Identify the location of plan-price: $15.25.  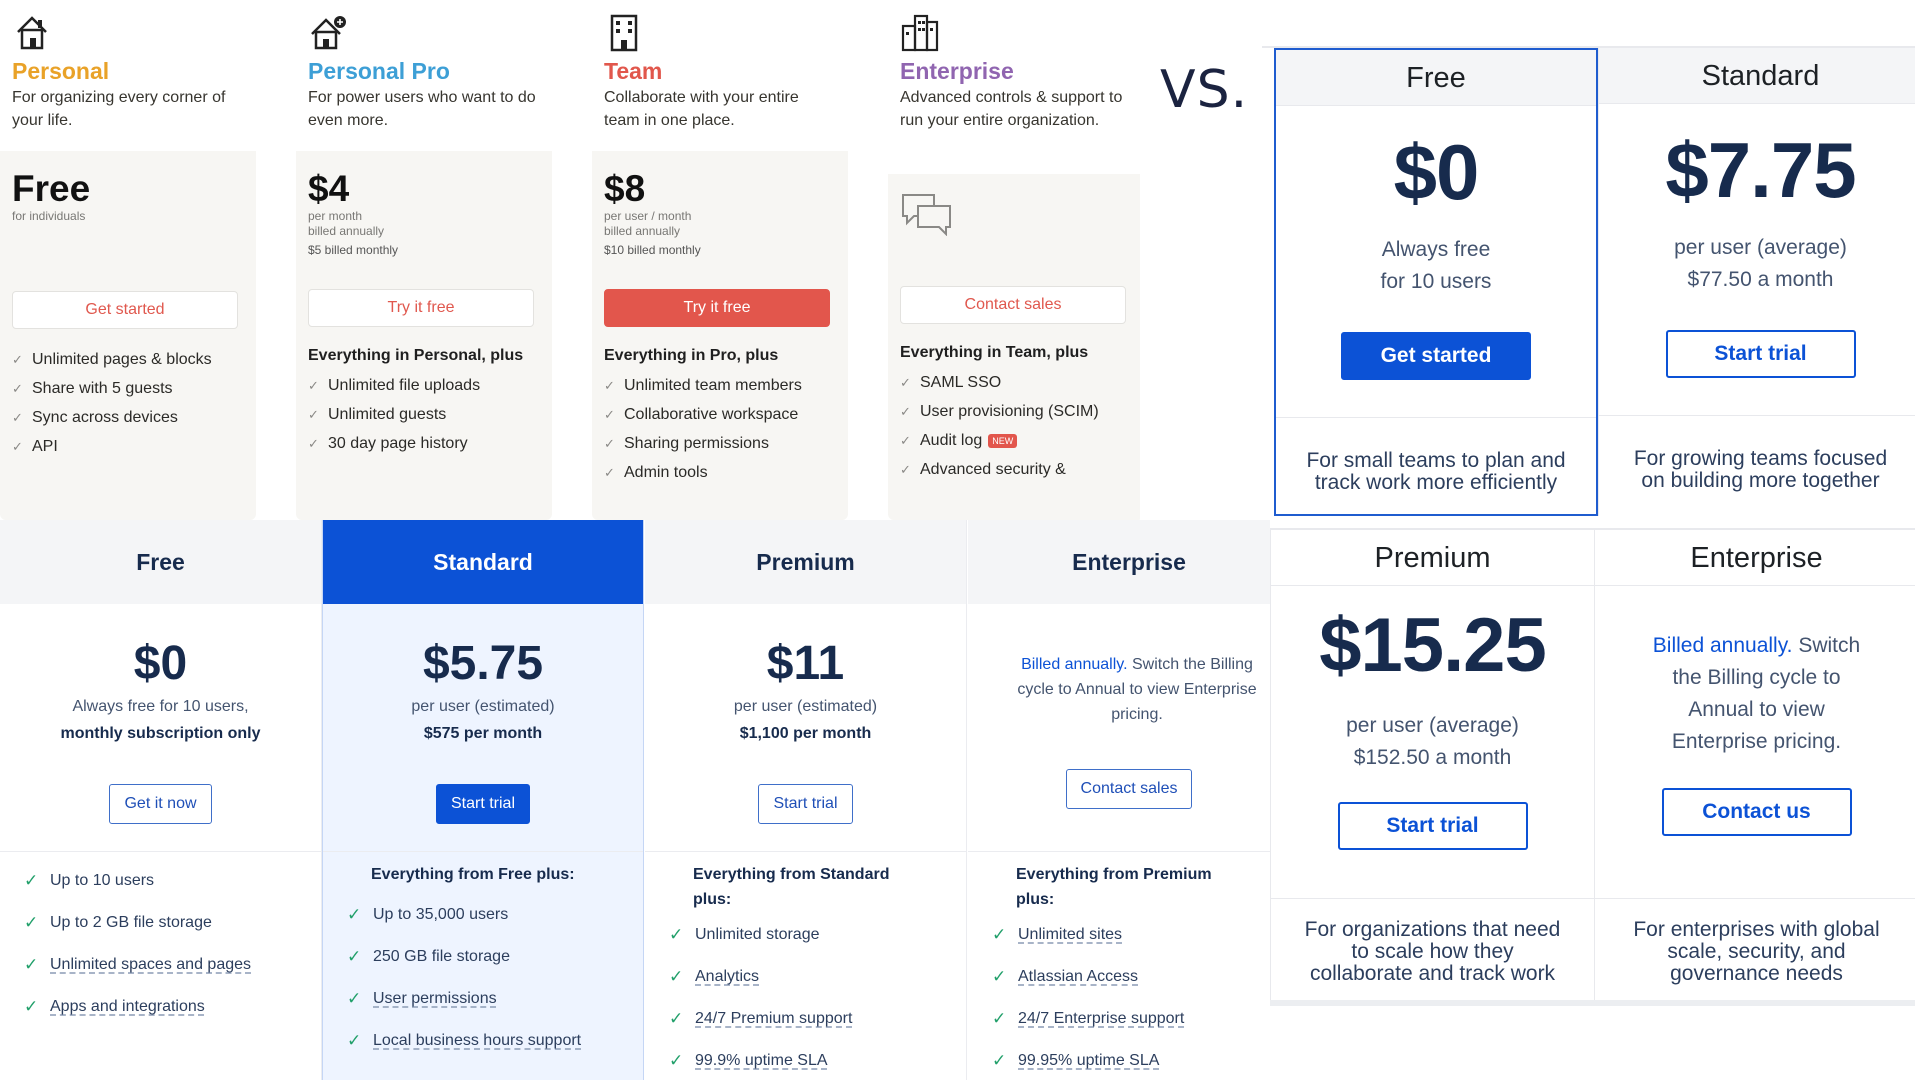
(1432, 645).